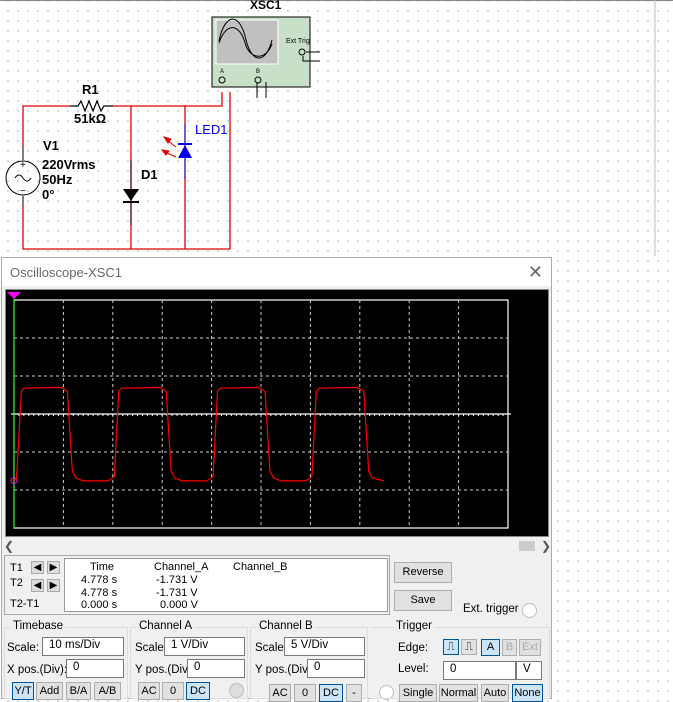  Describe the element at coordinates (16, 568) in the screenshot. I see `t1-label: T1` at that location.